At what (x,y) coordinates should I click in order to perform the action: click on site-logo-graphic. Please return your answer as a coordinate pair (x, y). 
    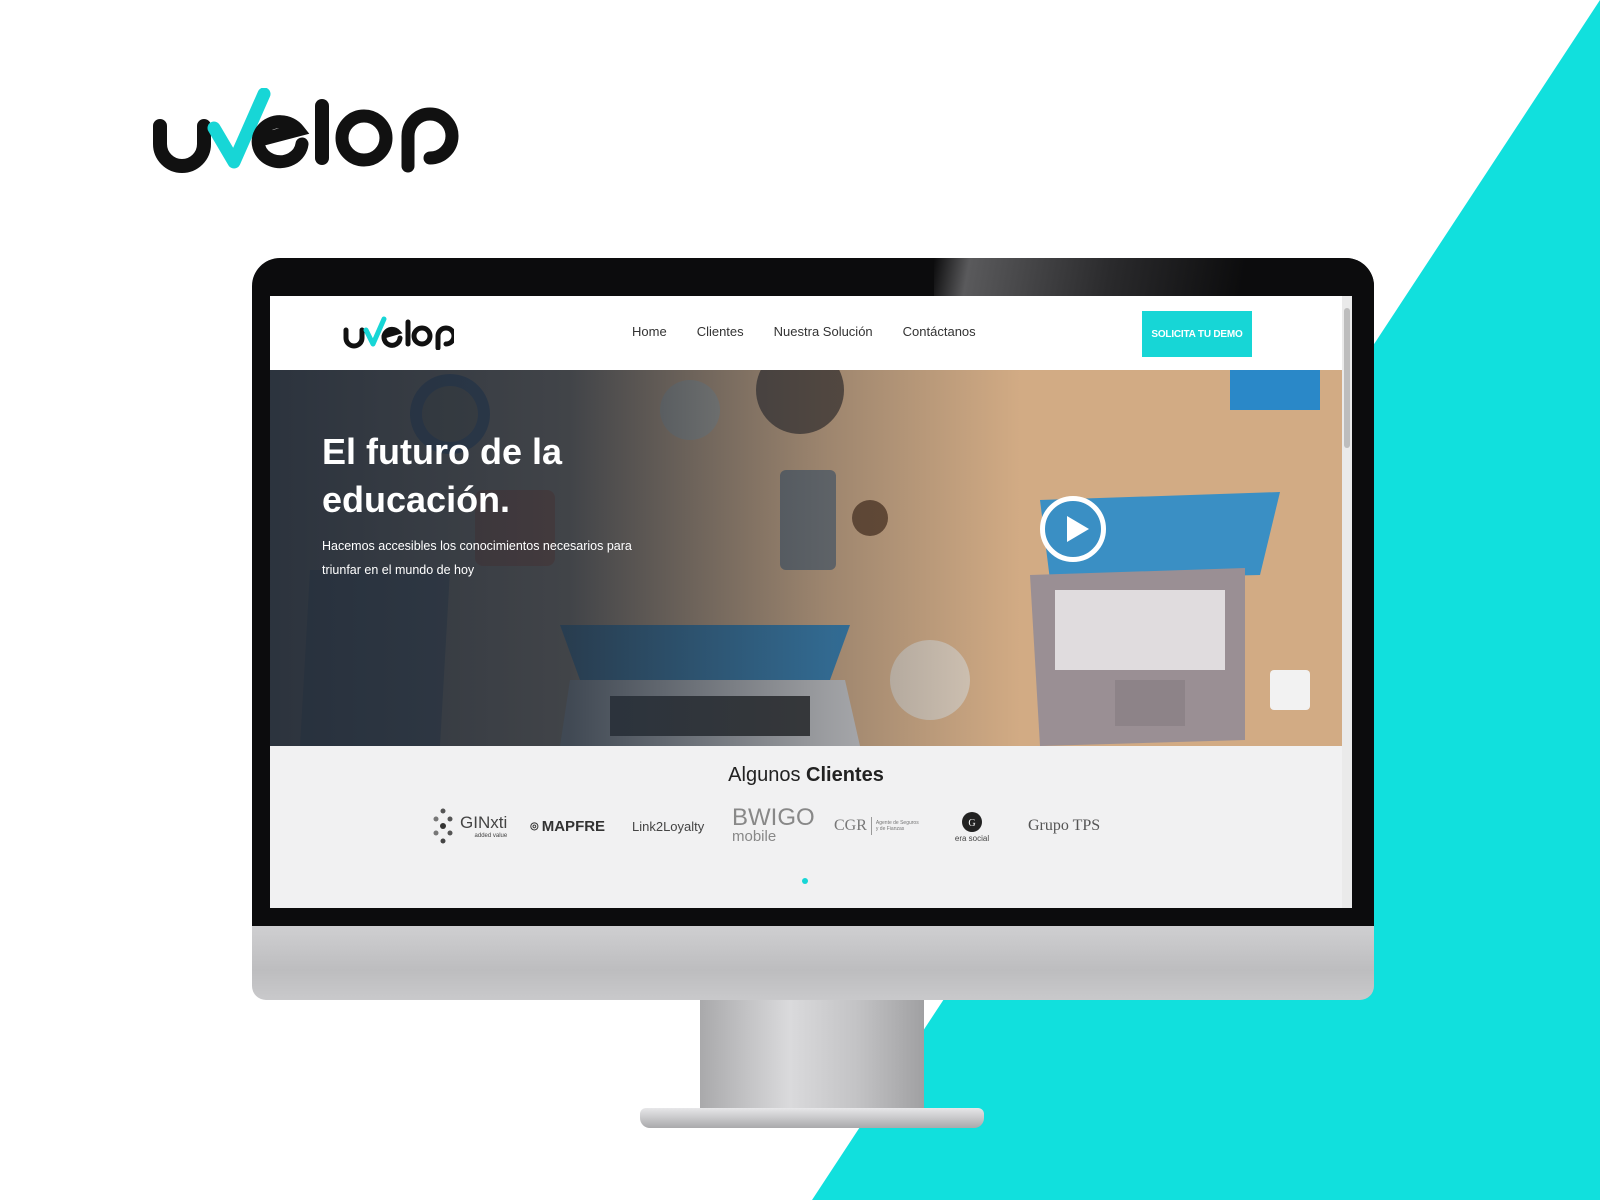
    Looking at the image, I should click on (398, 333).